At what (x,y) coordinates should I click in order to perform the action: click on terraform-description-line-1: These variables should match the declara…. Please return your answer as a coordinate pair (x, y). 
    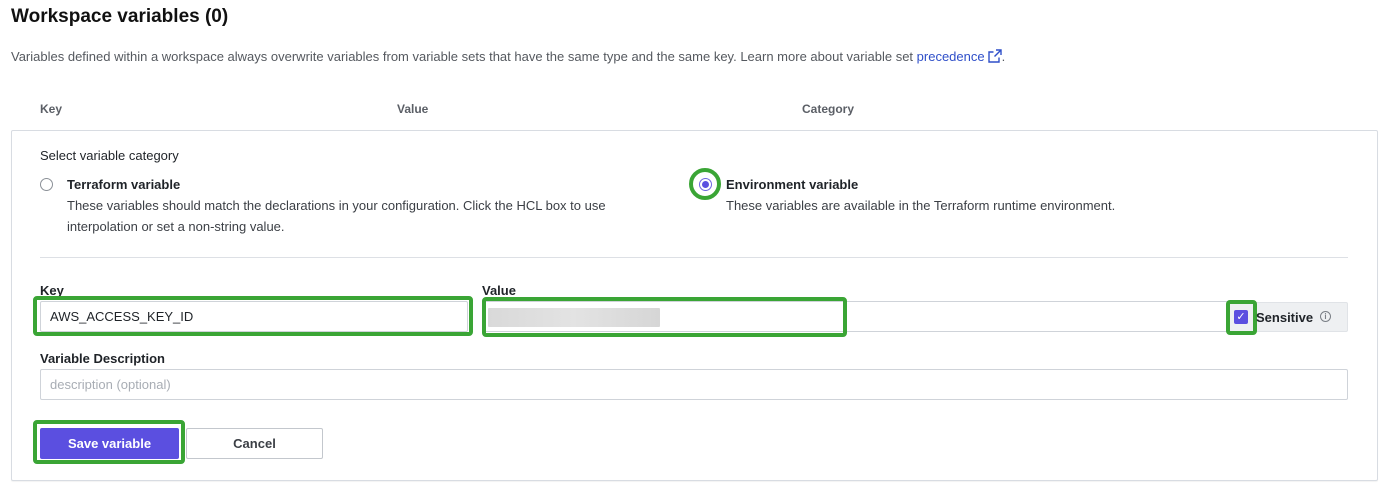
    Looking at the image, I should click on (336, 205).